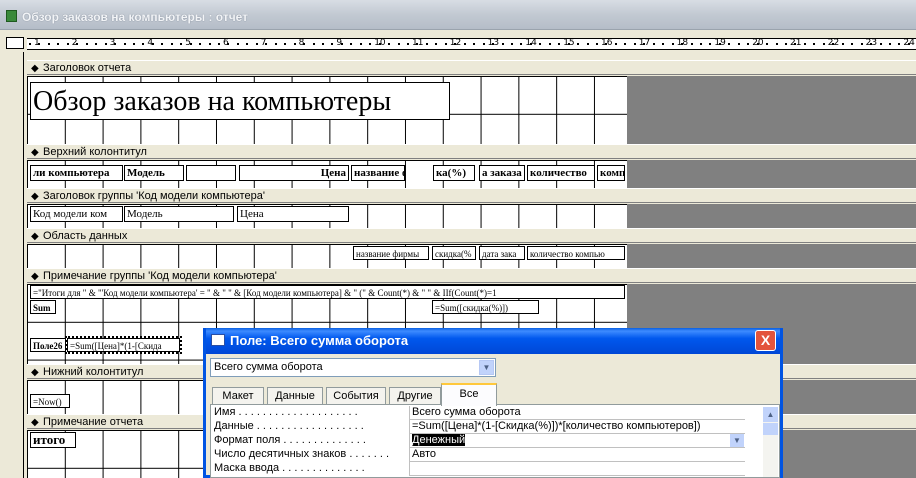 This screenshot has width=916, height=478. What do you see at coordinates (53, 440) in the screenshot?
I see `total-label: итого` at bounding box center [53, 440].